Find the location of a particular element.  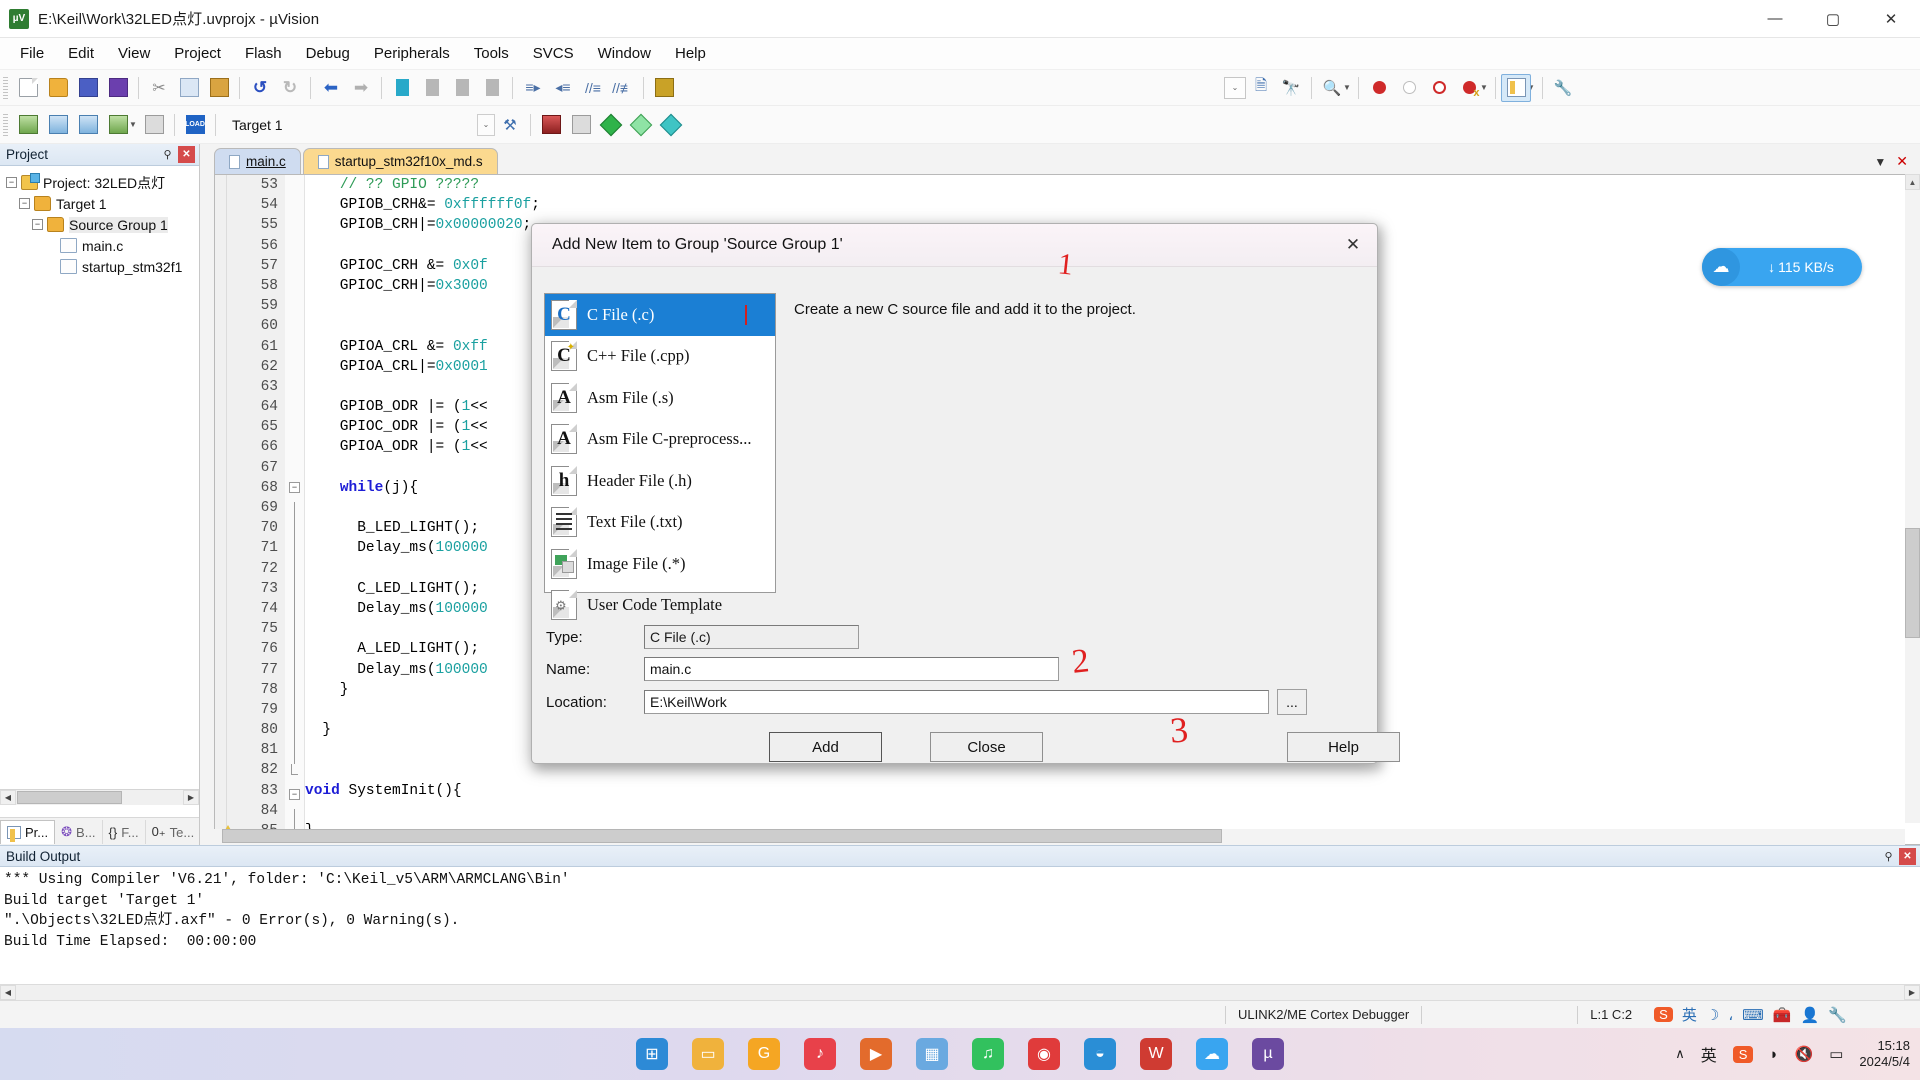

pack-manage-button is located at coordinates (671, 125).